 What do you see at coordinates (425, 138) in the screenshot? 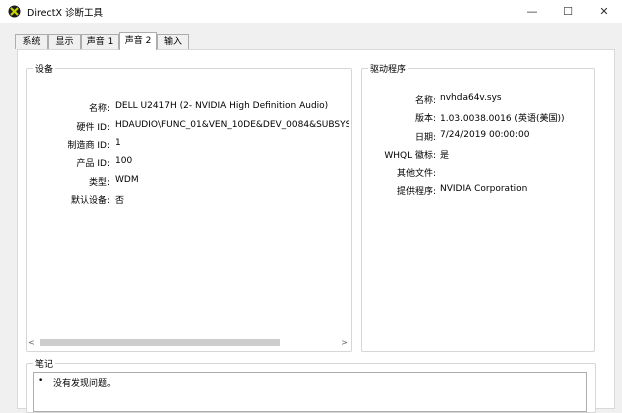
I see `driver-date-label: 日期:` at bounding box center [425, 138].